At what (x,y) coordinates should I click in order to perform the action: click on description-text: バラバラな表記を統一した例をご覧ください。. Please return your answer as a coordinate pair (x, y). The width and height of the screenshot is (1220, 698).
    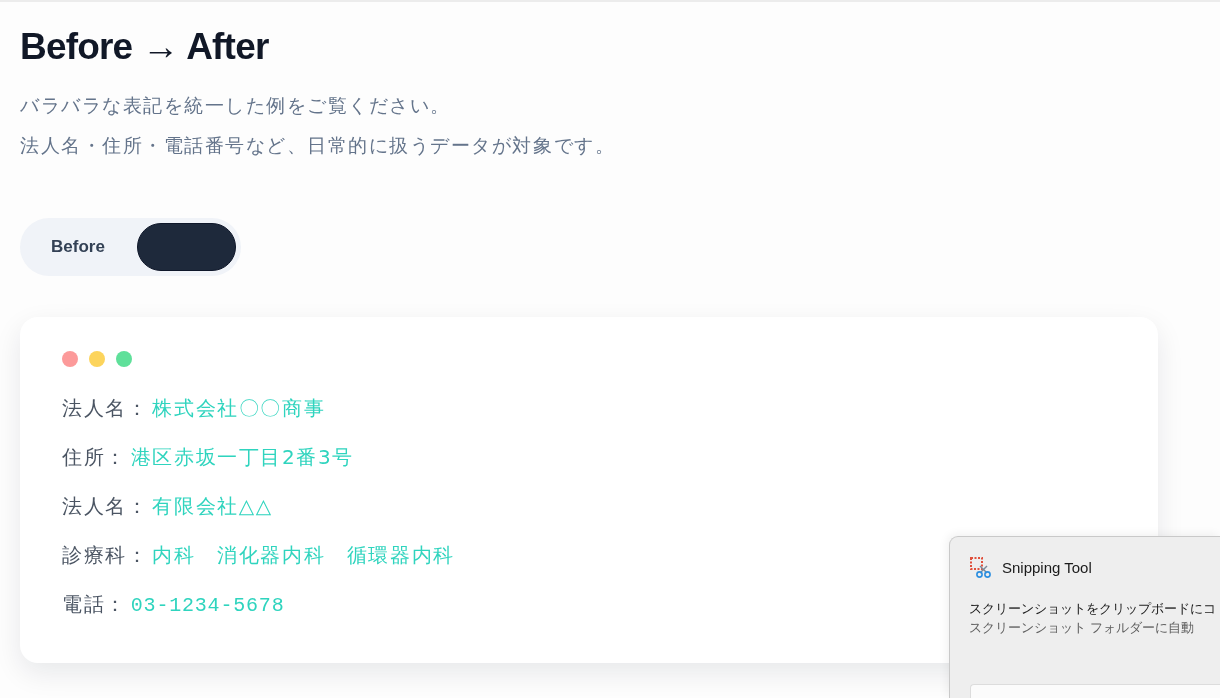
    Looking at the image, I should click on (235, 105).